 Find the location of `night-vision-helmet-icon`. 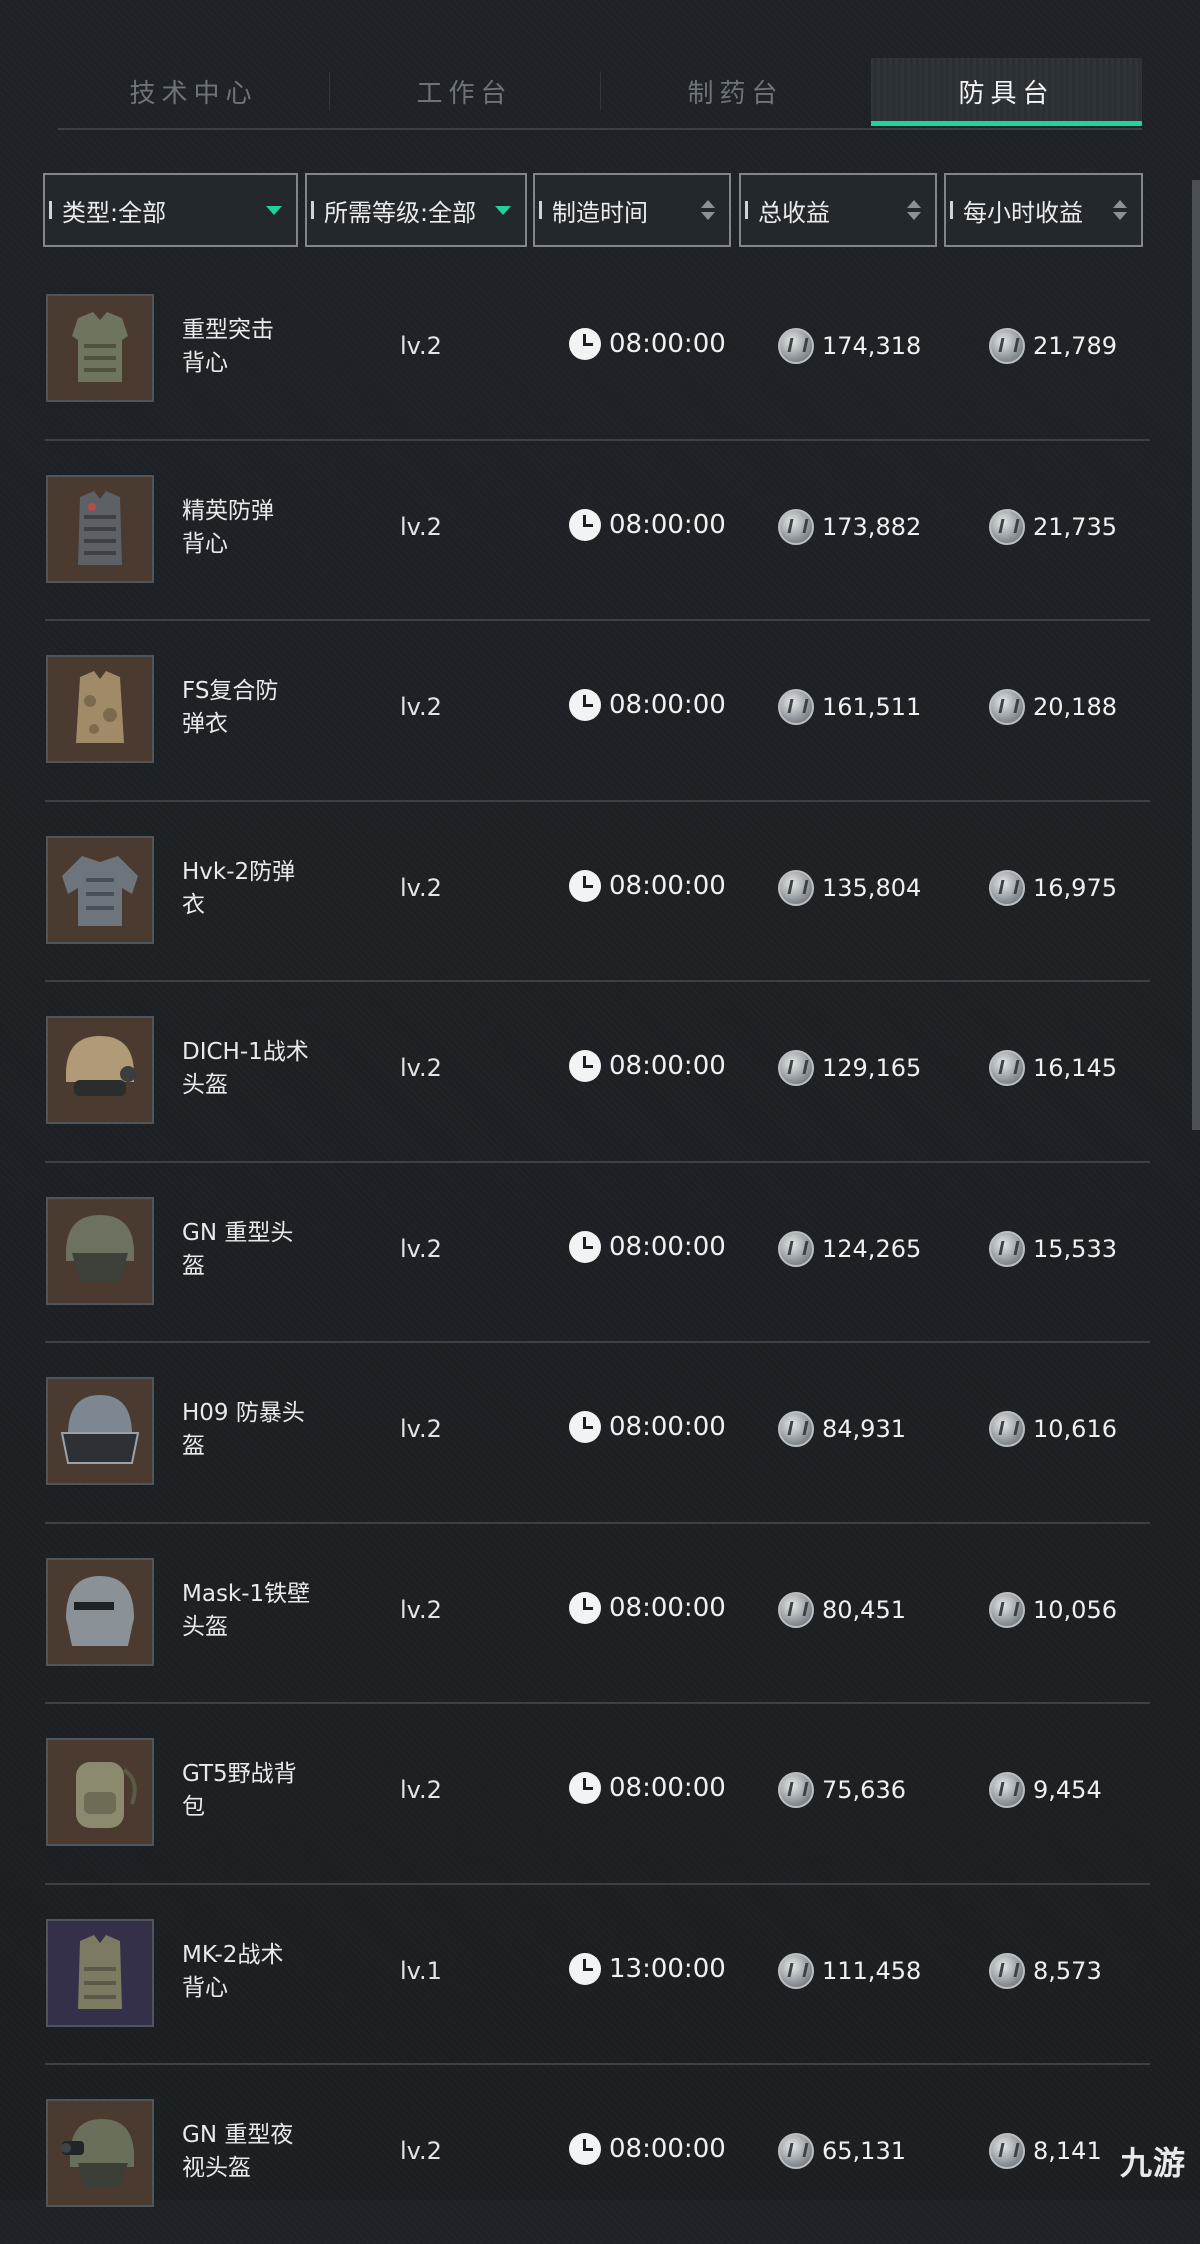

night-vision-helmet-icon is located at coordinates (100, 2153).